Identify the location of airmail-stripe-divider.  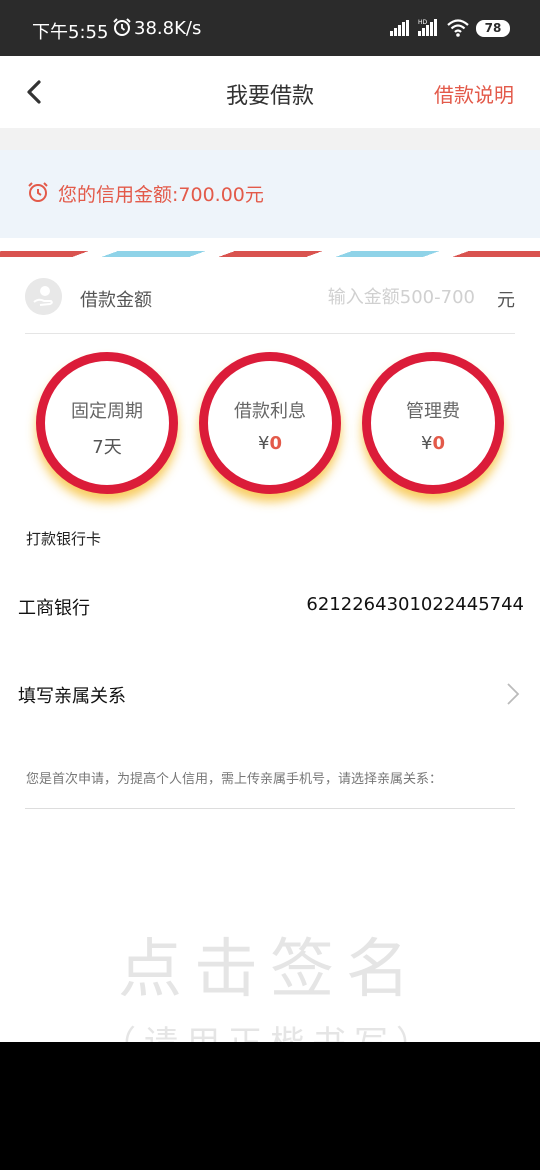
(270, 254).